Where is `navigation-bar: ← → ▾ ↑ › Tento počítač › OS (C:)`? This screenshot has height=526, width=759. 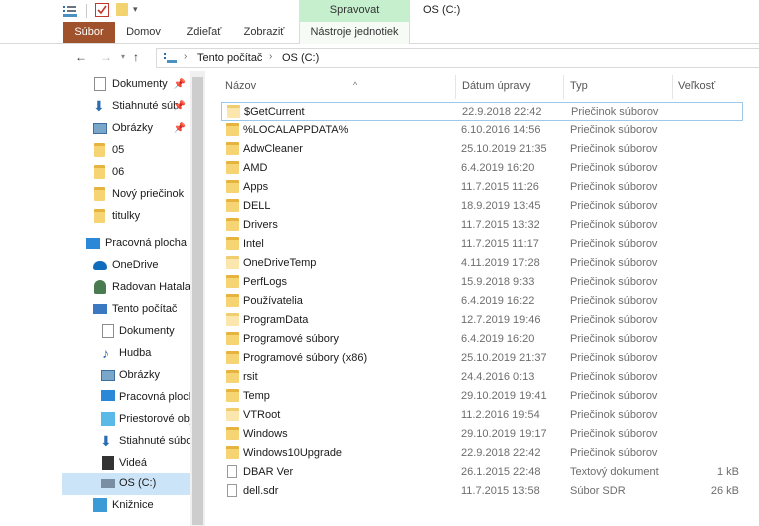
navigation-bar: ← → ▾ ↑ › Tento počítač › OS (C:) is located at coordinates (379, 58).